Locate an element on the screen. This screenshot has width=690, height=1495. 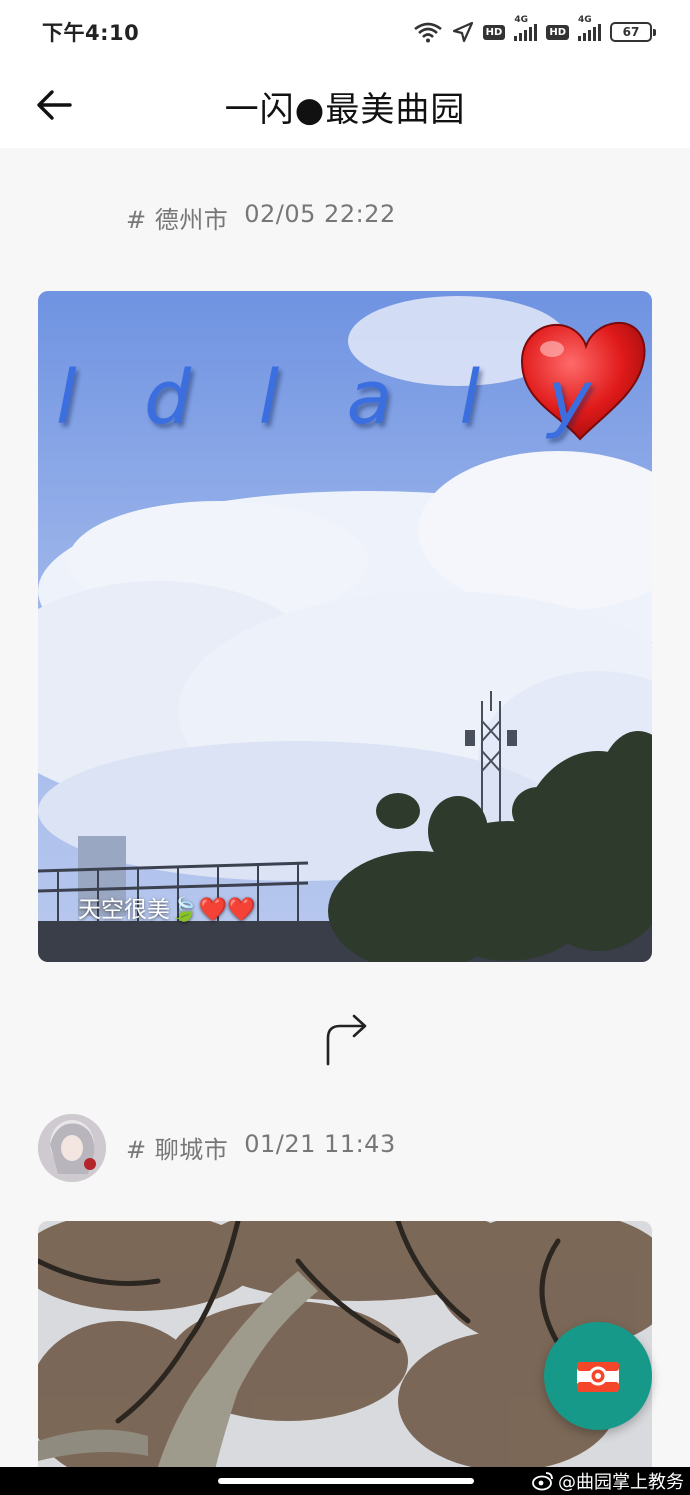
post-meta: # 聊城市 01/21 11:43 is located at coordinates (261, 1147).